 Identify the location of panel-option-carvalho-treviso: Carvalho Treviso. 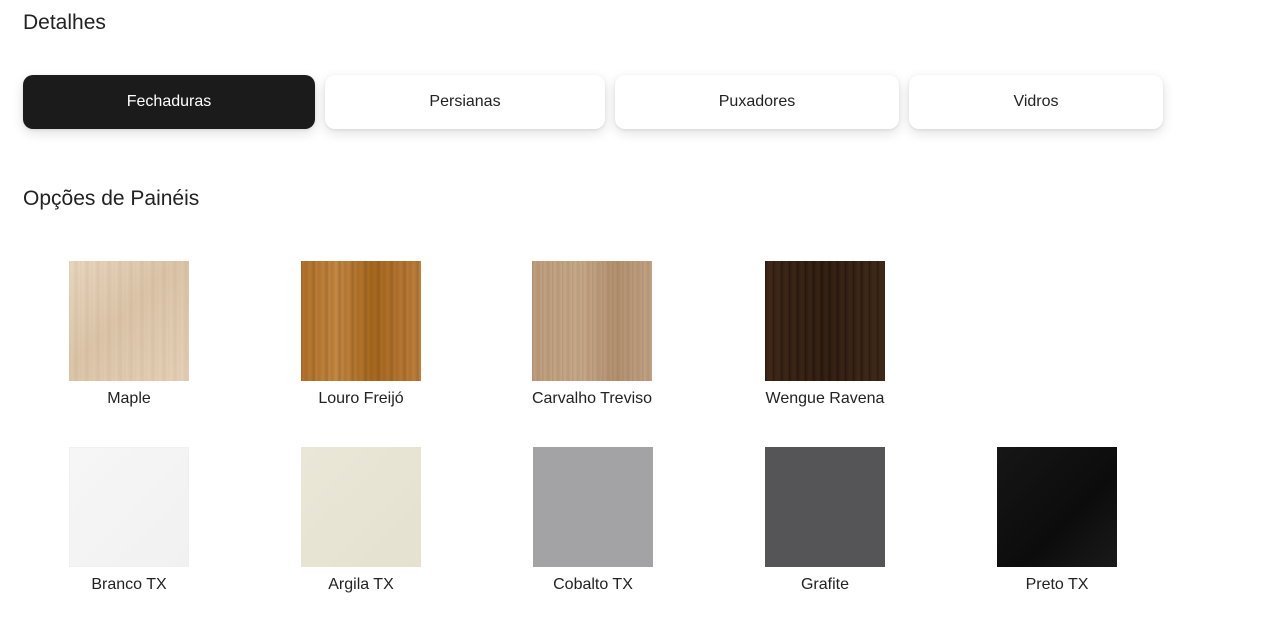
(592, 334).